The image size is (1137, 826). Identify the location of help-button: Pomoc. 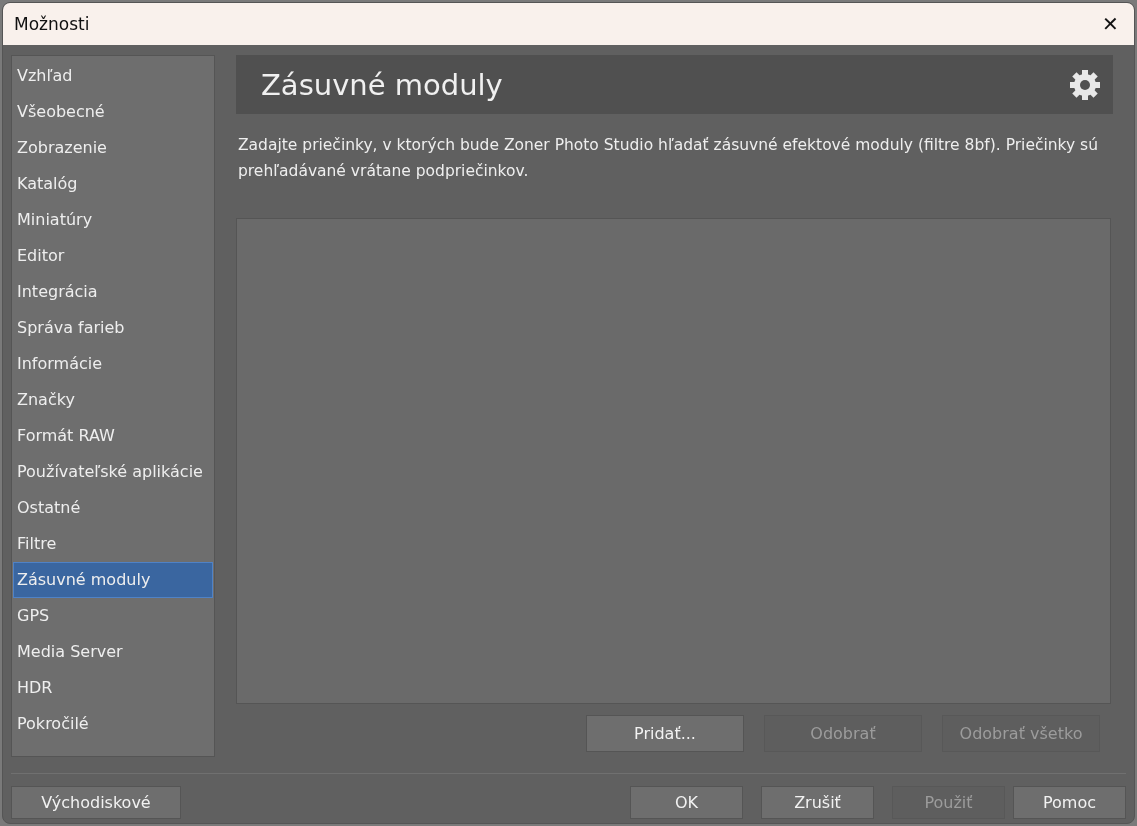
(1069, 802).